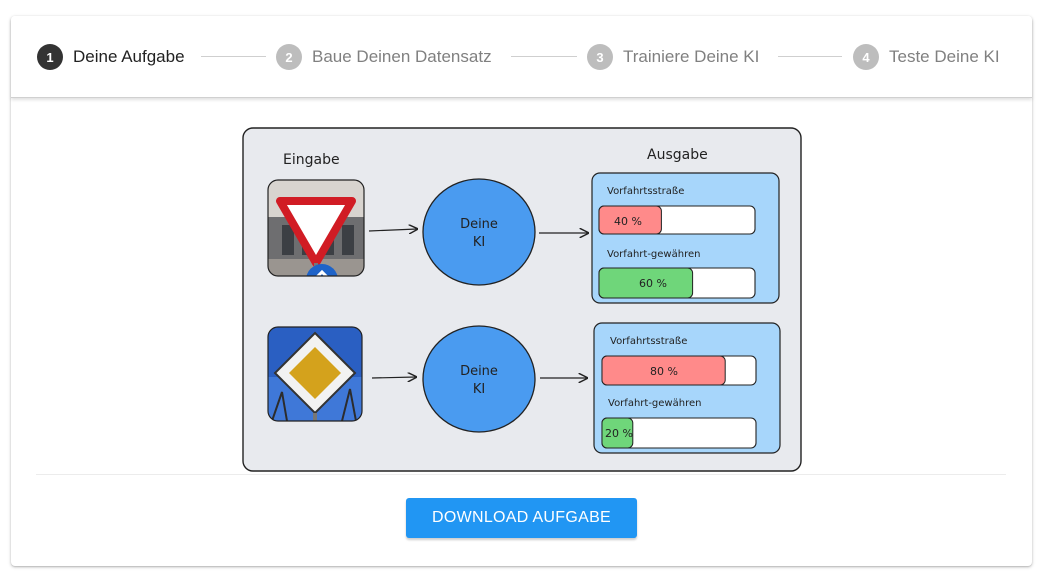 The image size is (1049, 583). Describe the element at coordinates (521, 474) in the screenshot. I see `divider` at that location.